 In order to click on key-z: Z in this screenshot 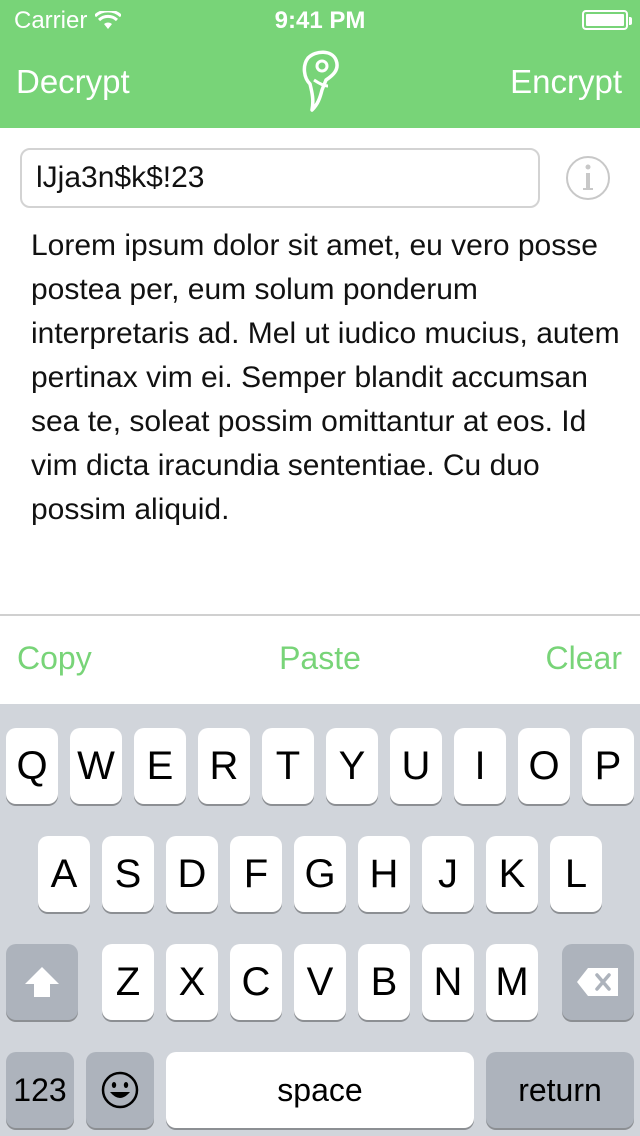, I will do `click(128, 982)`.